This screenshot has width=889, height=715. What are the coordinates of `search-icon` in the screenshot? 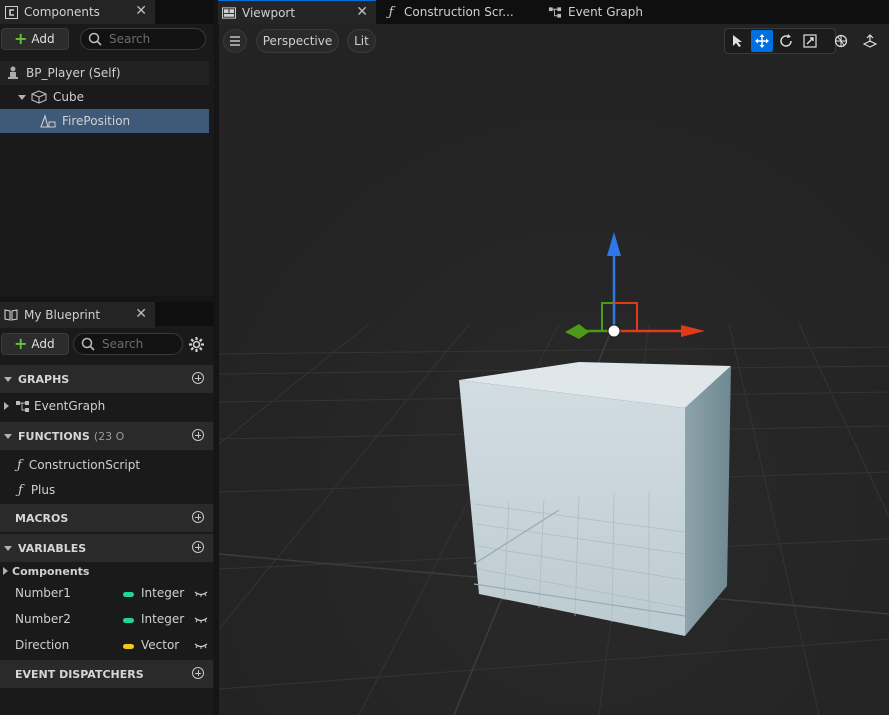 It's located at (95, 39).